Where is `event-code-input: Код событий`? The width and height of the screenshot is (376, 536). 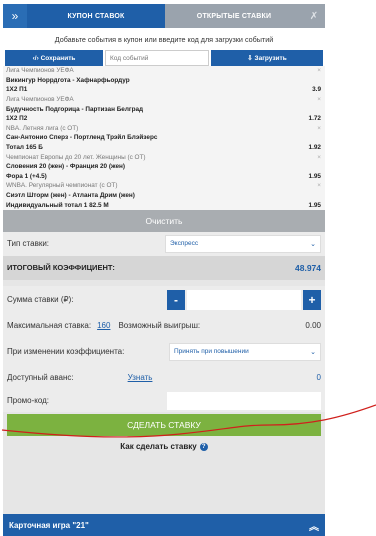
event-code-input: Код событий is located at coordinates (157, 58).